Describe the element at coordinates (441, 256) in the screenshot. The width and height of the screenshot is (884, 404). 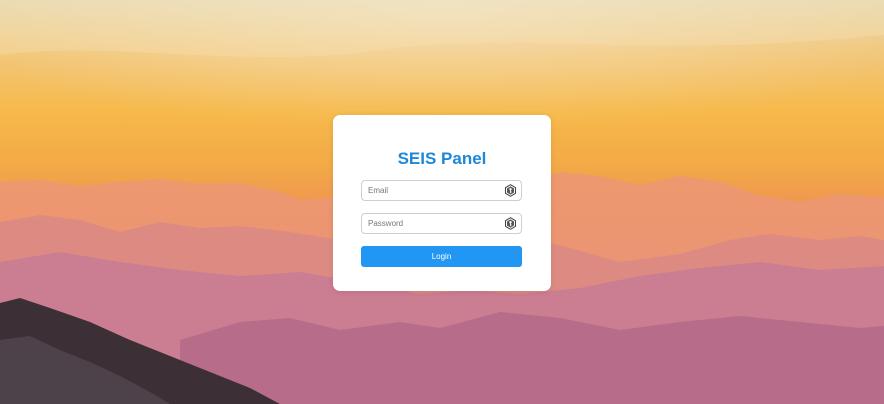
I see `login-button: Login` at that location.